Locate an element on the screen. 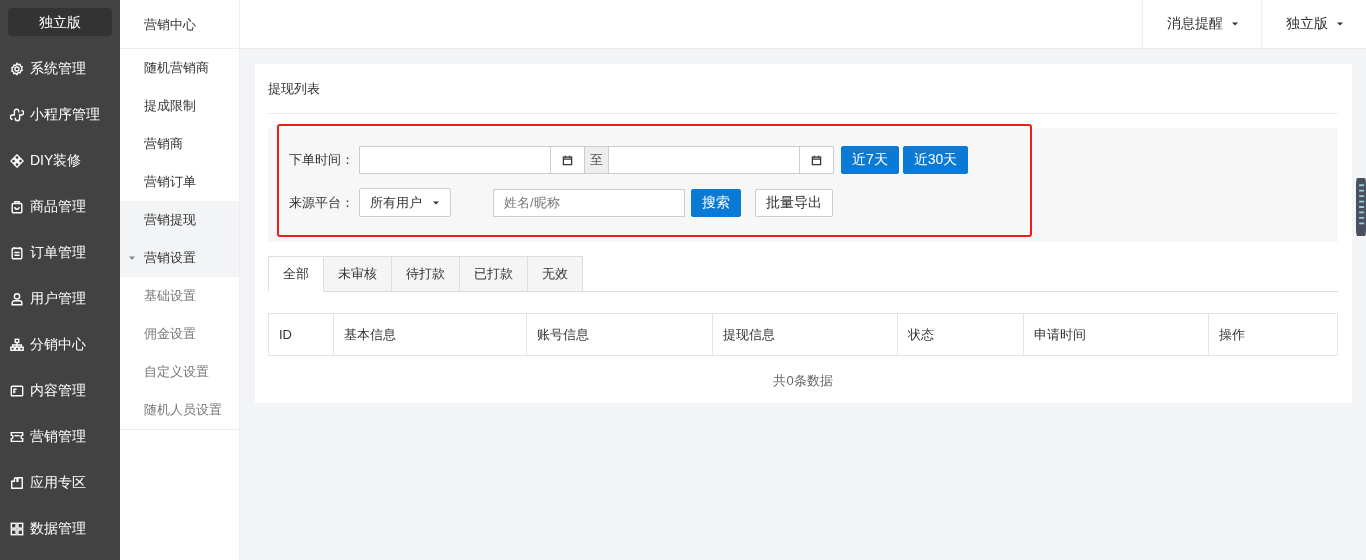 The image size is (1366, 560). nav-subitem: 佣金设置 is located at coordinates (179, 334).